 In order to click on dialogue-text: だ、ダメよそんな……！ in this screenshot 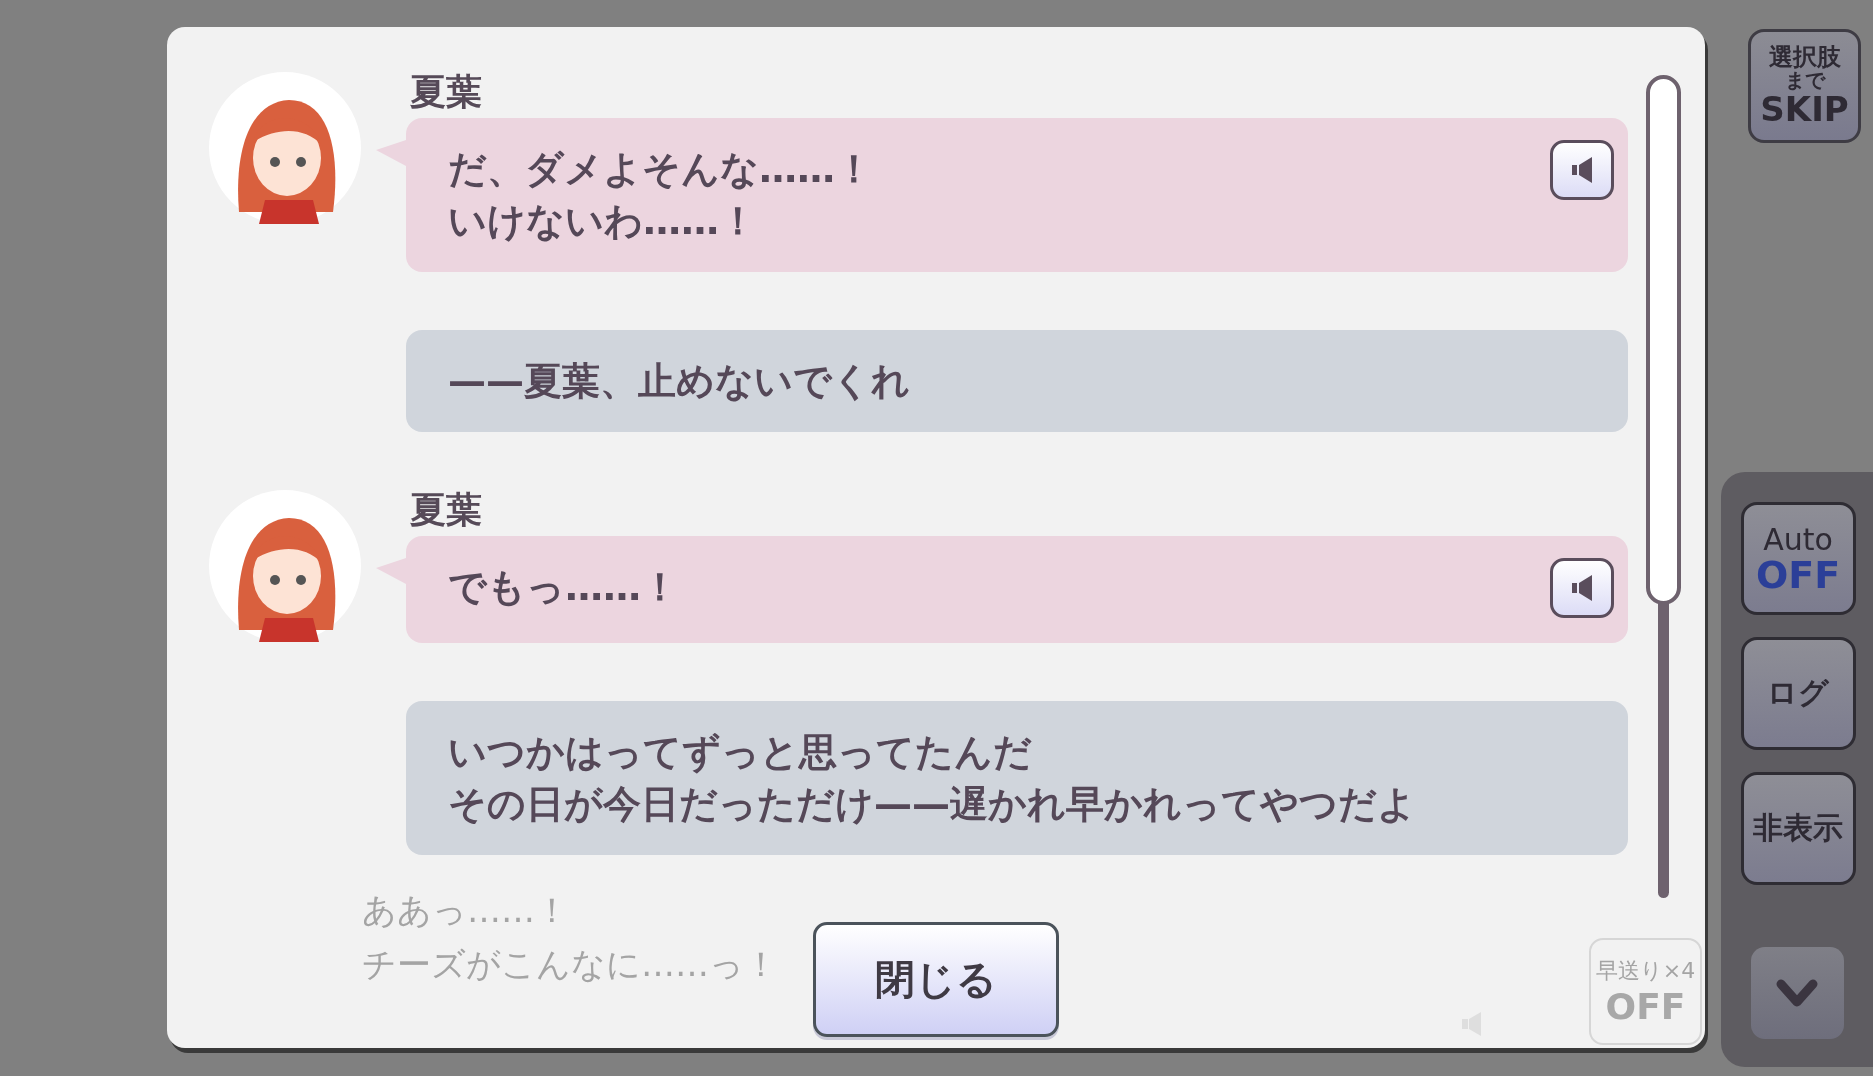, I will do `click(661, 169)`.